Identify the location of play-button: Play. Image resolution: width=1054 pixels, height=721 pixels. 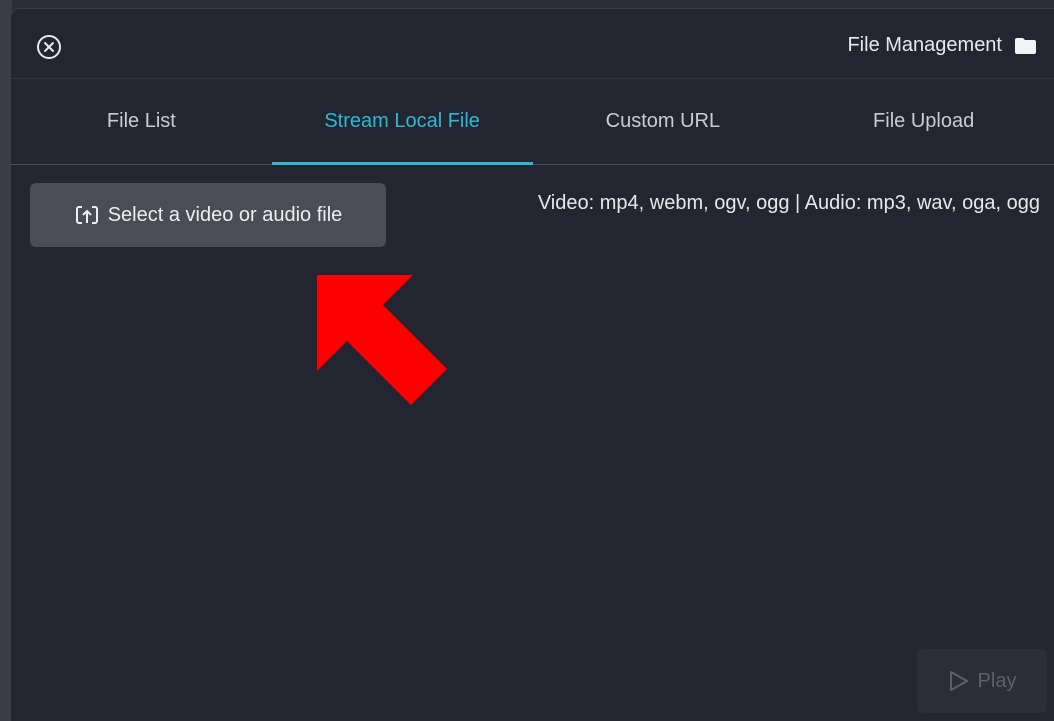
(982, 681).